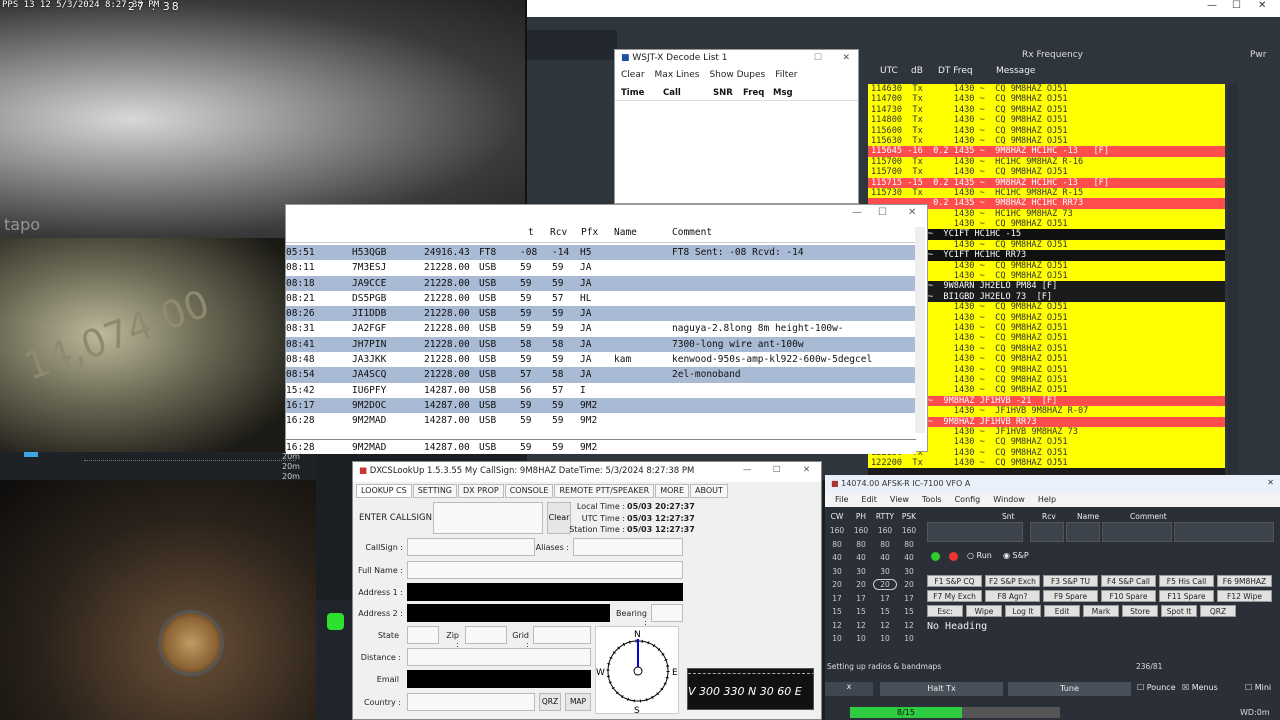 The width and height of the screenshot is (1280, 720). Describe the element at coordinates (604, 491) in the screenshot. I see `tab-remote-ptt: REMOTE PTT/SPEAKER` at that location.